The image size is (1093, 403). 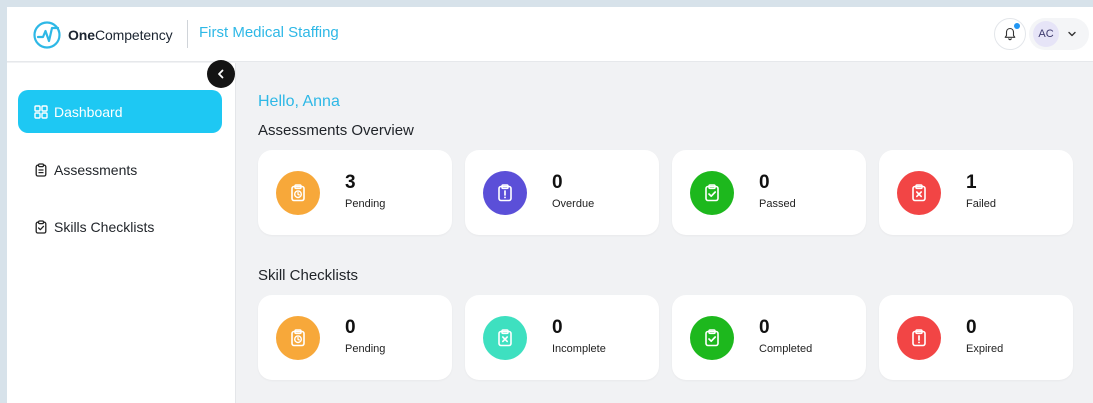 I want to click on chevron-left-icon, so click(x=221, y=74).